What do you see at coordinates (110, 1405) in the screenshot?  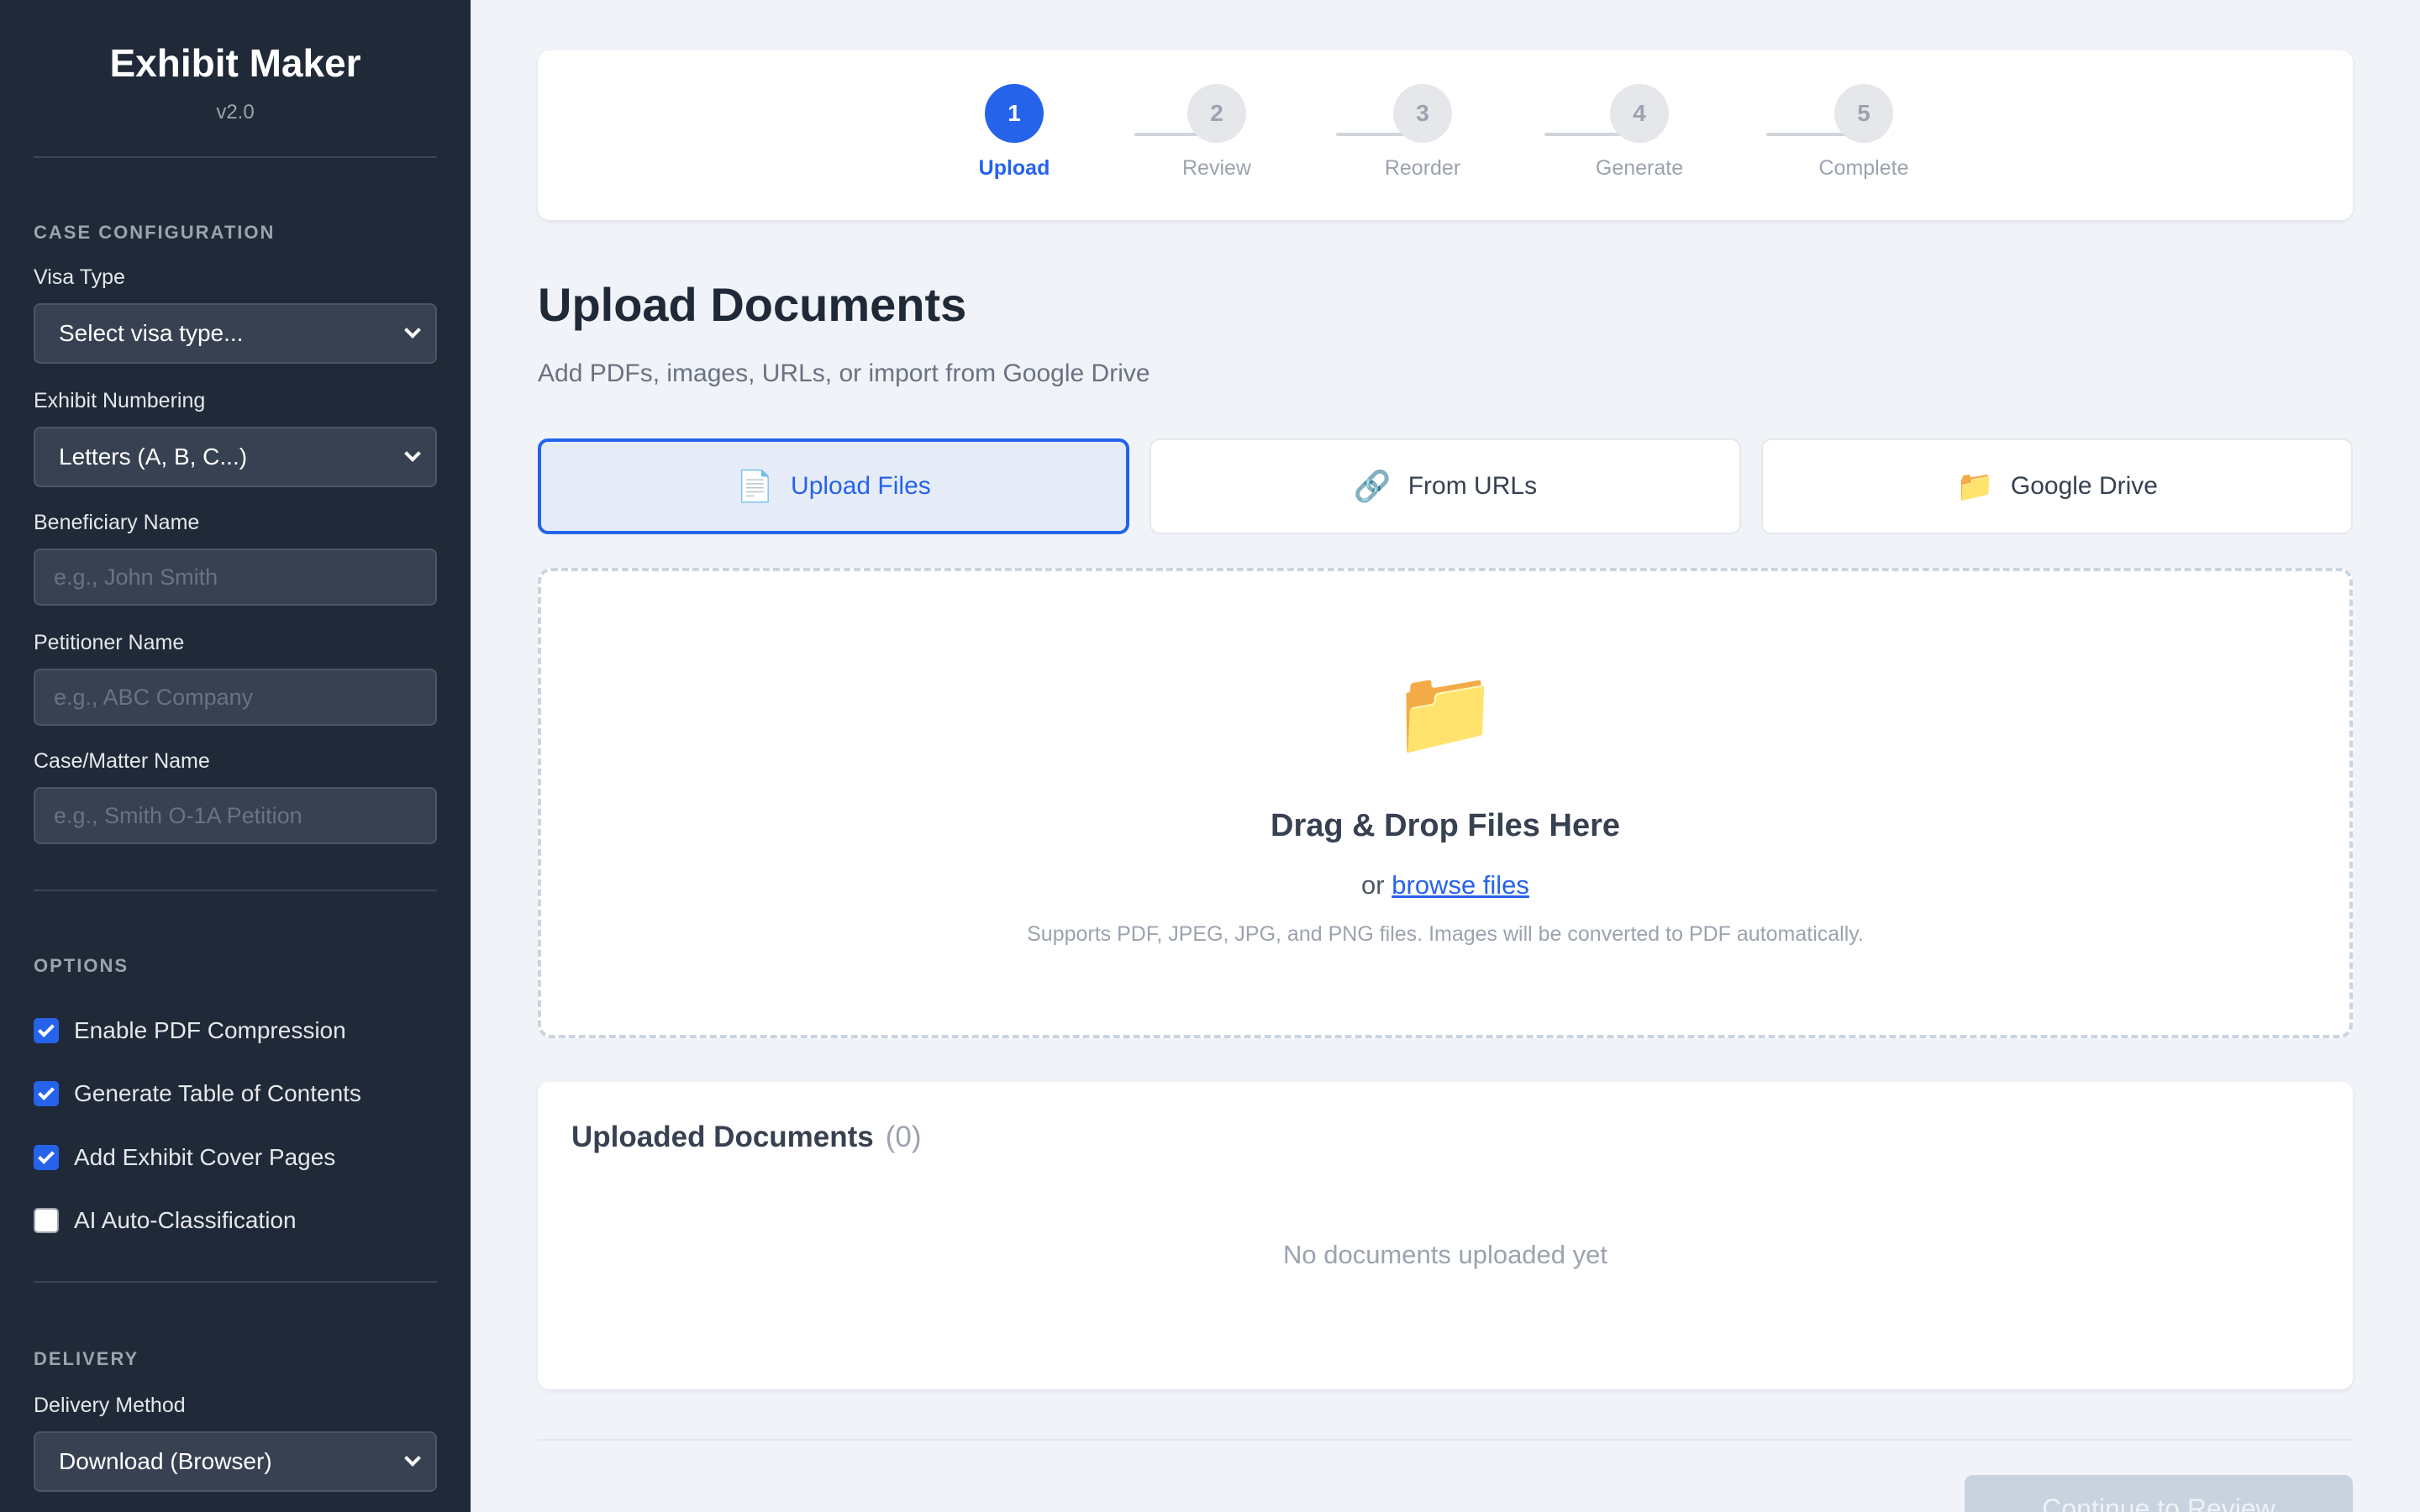 I see `delivery-method-label: Delivery Method` at bounding box center [110, 1405].